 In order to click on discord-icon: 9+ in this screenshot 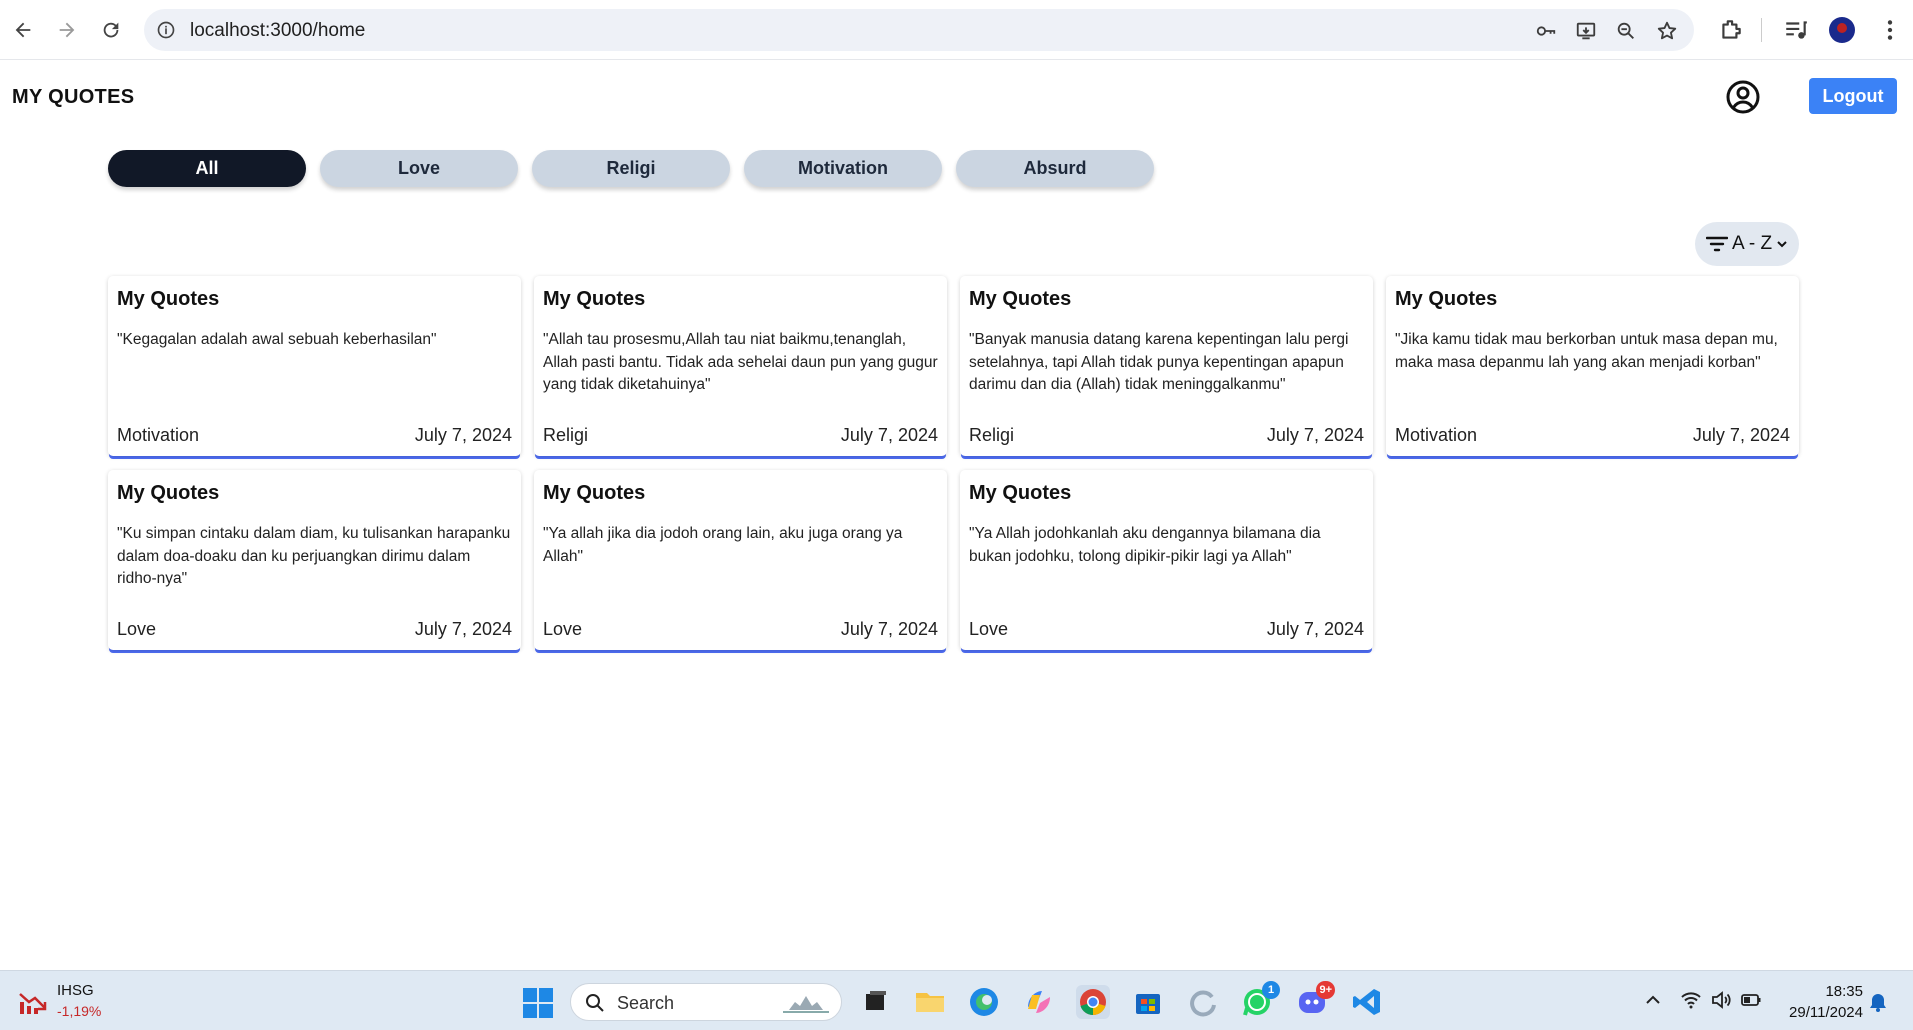, I will do `click(1315, 1000)`.